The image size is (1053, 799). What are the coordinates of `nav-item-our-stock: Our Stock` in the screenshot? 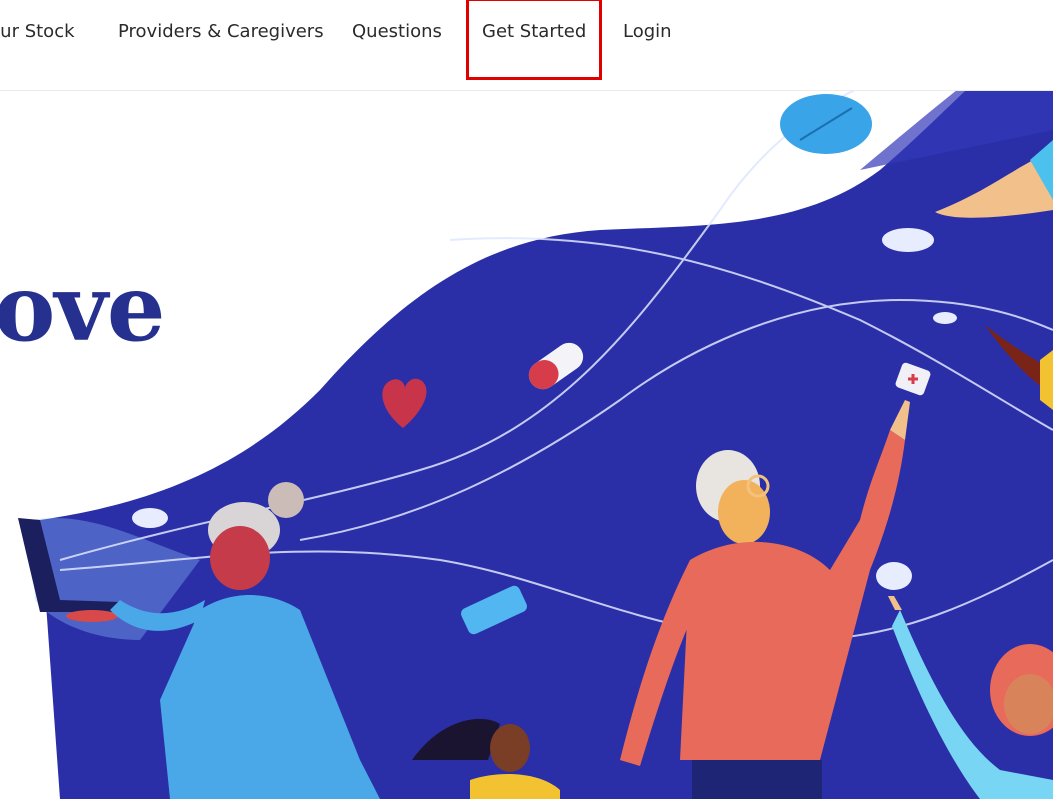 It's located at (37, 32).